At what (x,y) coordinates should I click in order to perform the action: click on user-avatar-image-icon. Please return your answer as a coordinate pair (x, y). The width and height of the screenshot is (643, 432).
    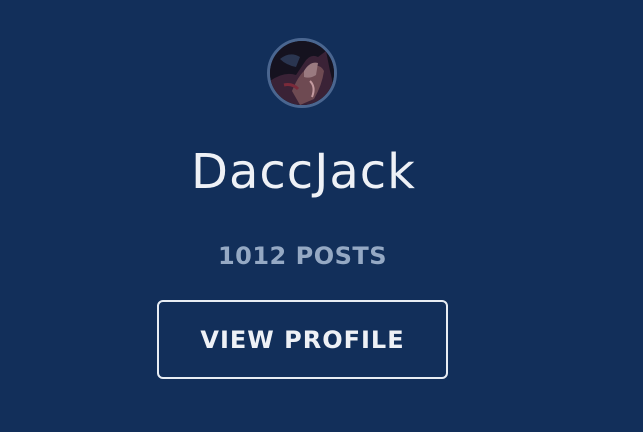
    Looking at the image, I should click on (302, 73).